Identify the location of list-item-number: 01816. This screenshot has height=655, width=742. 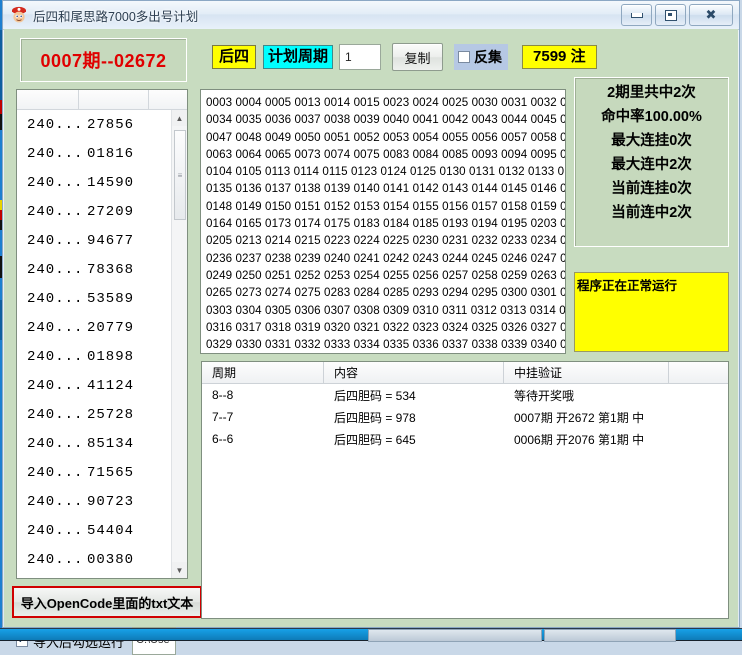
(111, 153).